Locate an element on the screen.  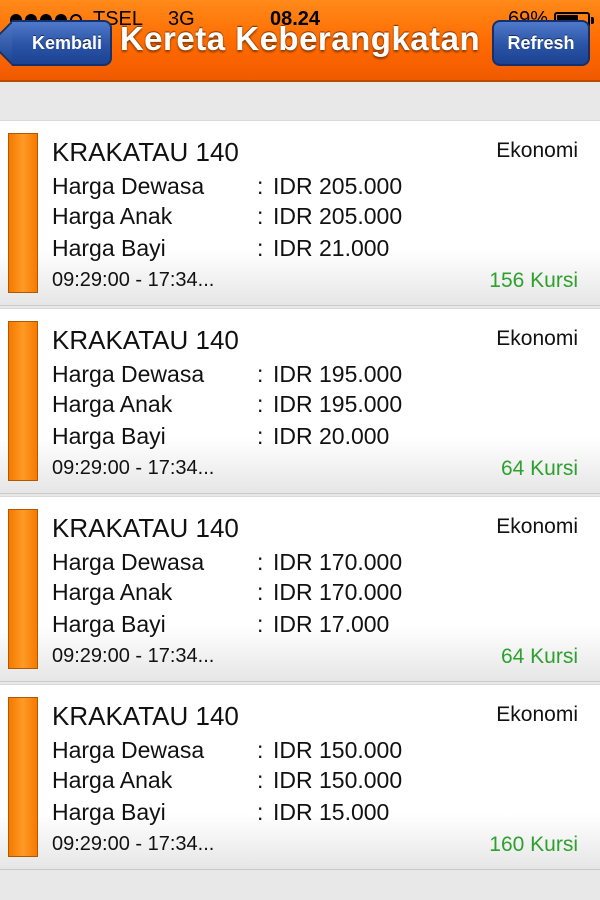
infant-price-value: IDR 15.000 is located at coordinates (331, 812).